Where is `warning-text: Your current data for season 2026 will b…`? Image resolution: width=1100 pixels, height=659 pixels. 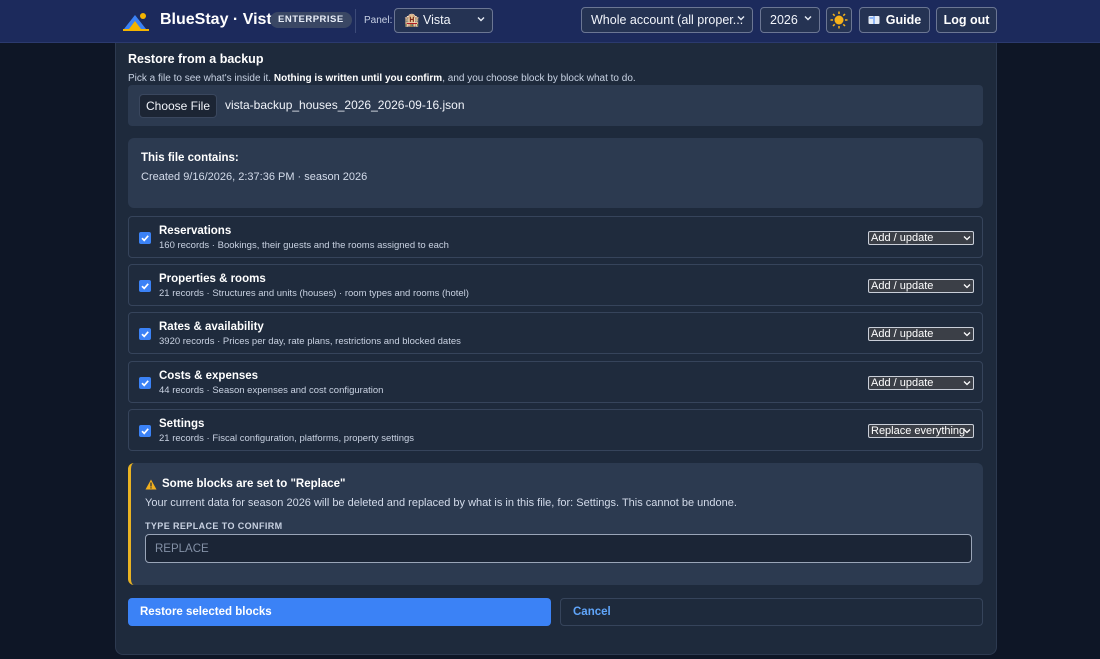 warning-text: Your current data for season 2026 will b… is located at coordinates (441, 503).